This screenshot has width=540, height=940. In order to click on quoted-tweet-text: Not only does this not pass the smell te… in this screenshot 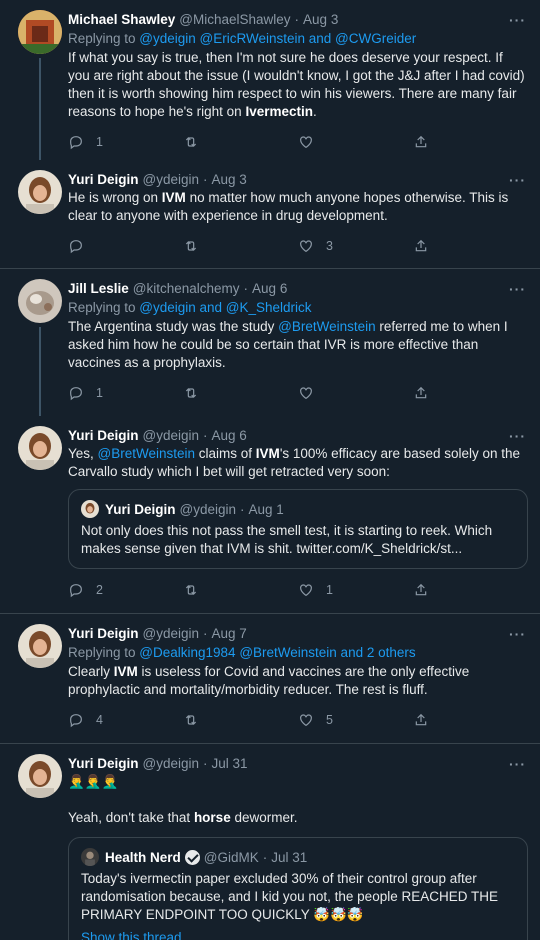, I will do `click(287, 539)`.